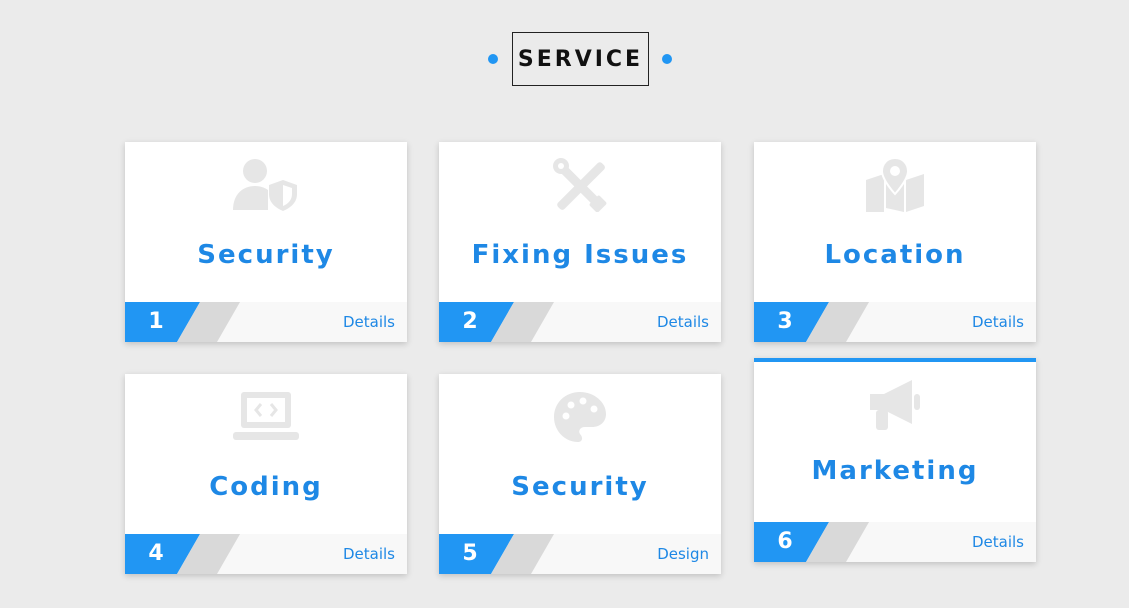 The image size is (1129, 608). Describe the element at coordinates (580, 322) in the screenshot. I see `card-footer: 2 Details` at that location.